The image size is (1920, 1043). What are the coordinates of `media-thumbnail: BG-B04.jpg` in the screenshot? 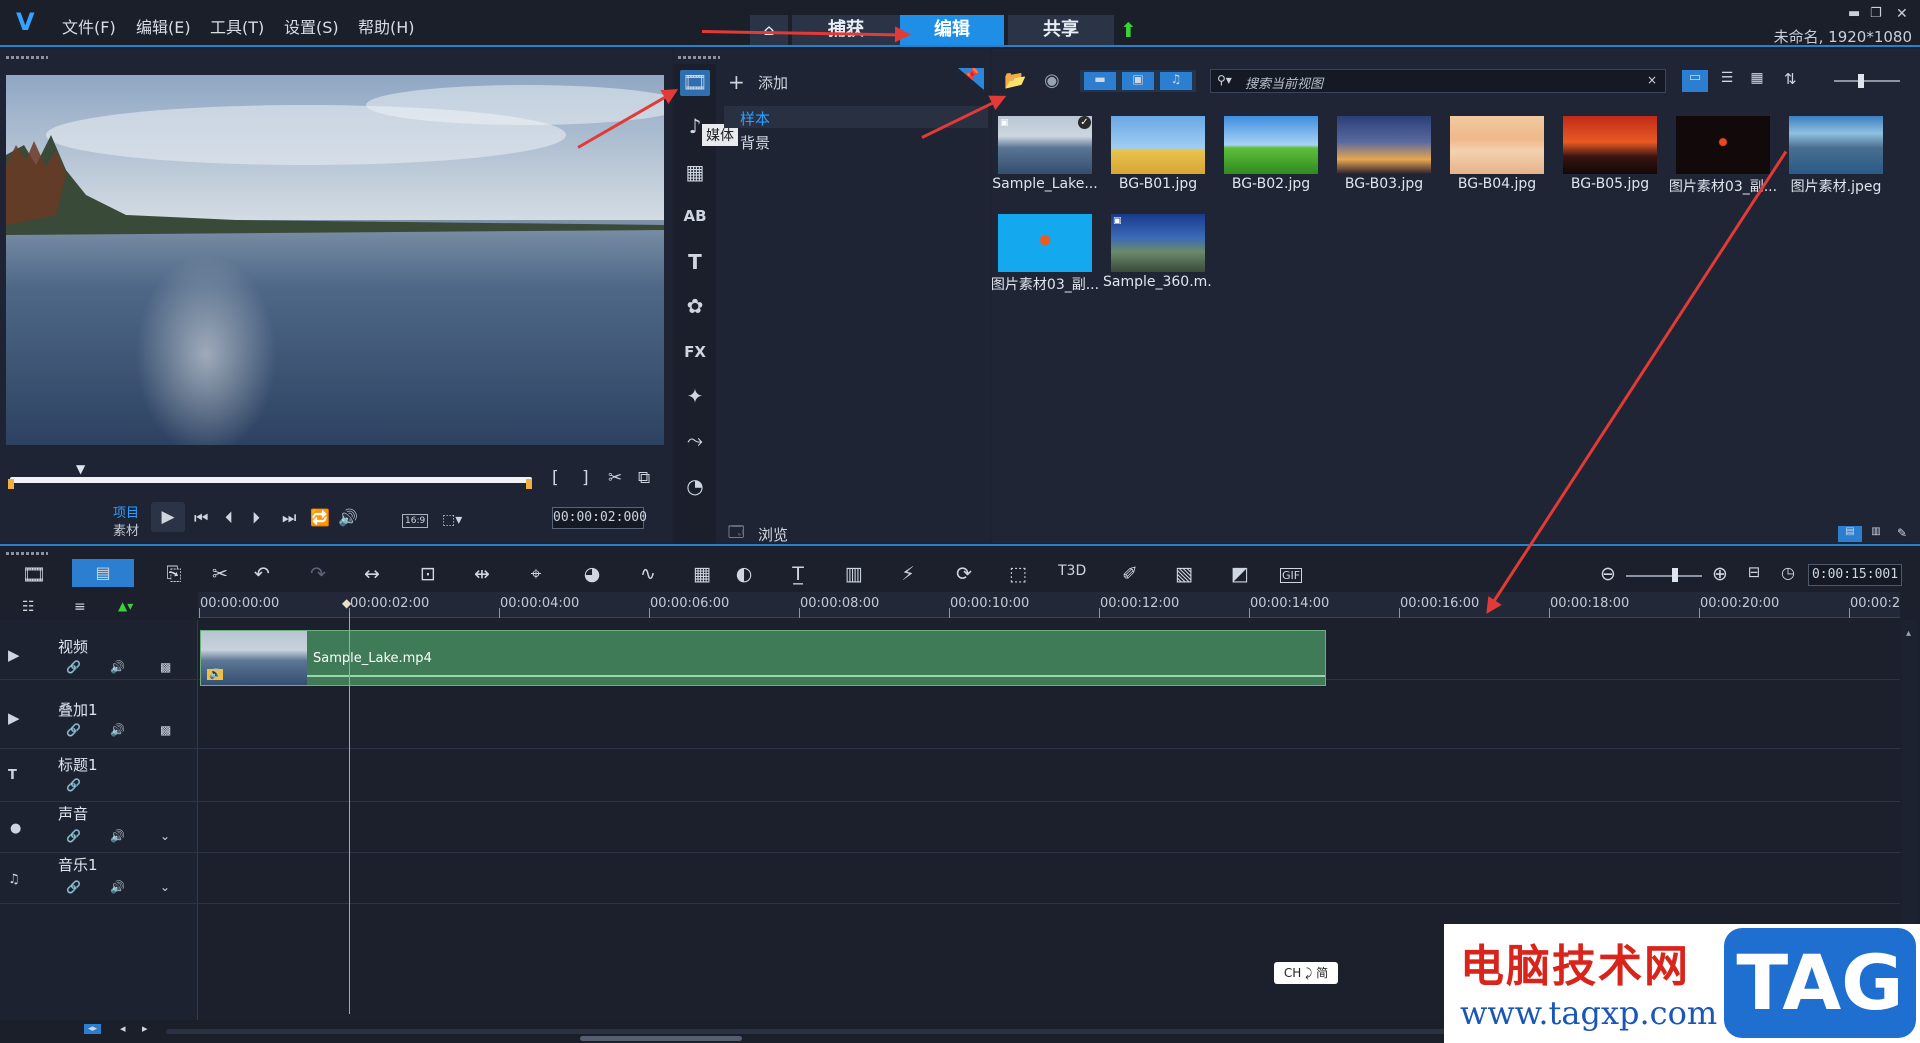 It's located at (1497, 154).